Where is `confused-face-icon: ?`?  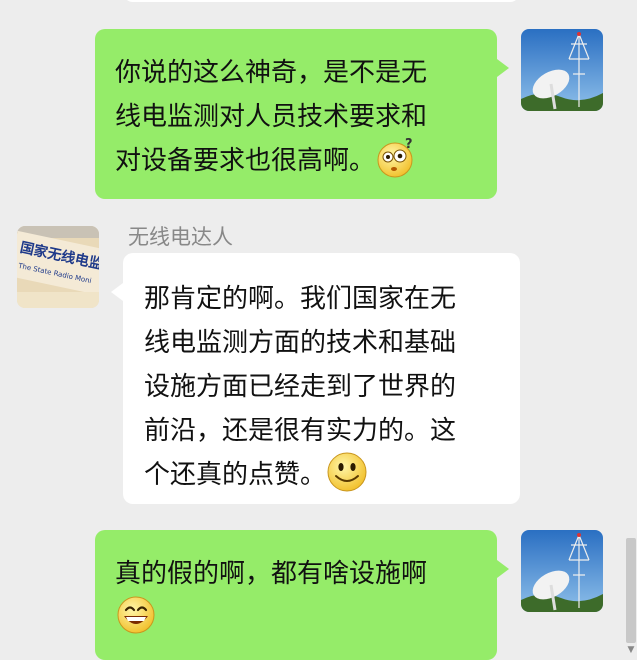 confused-face-icon: ? is located at coordinates (396, 158).